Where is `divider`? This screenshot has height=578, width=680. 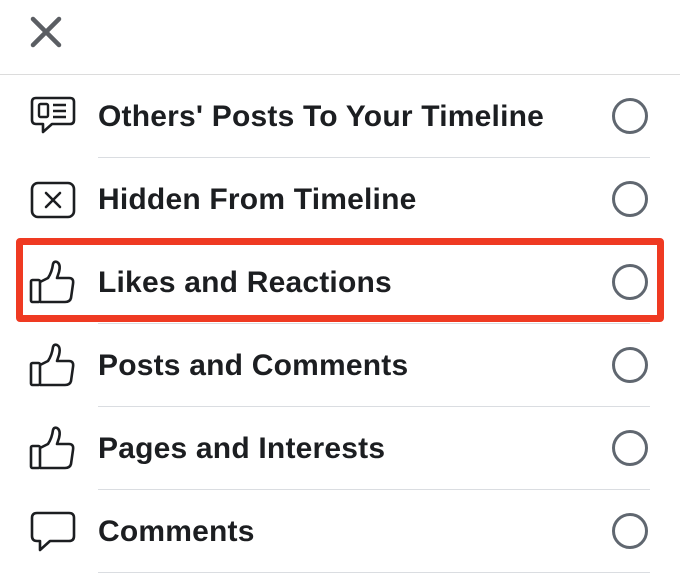 divider is located at coordinates (374, 572).